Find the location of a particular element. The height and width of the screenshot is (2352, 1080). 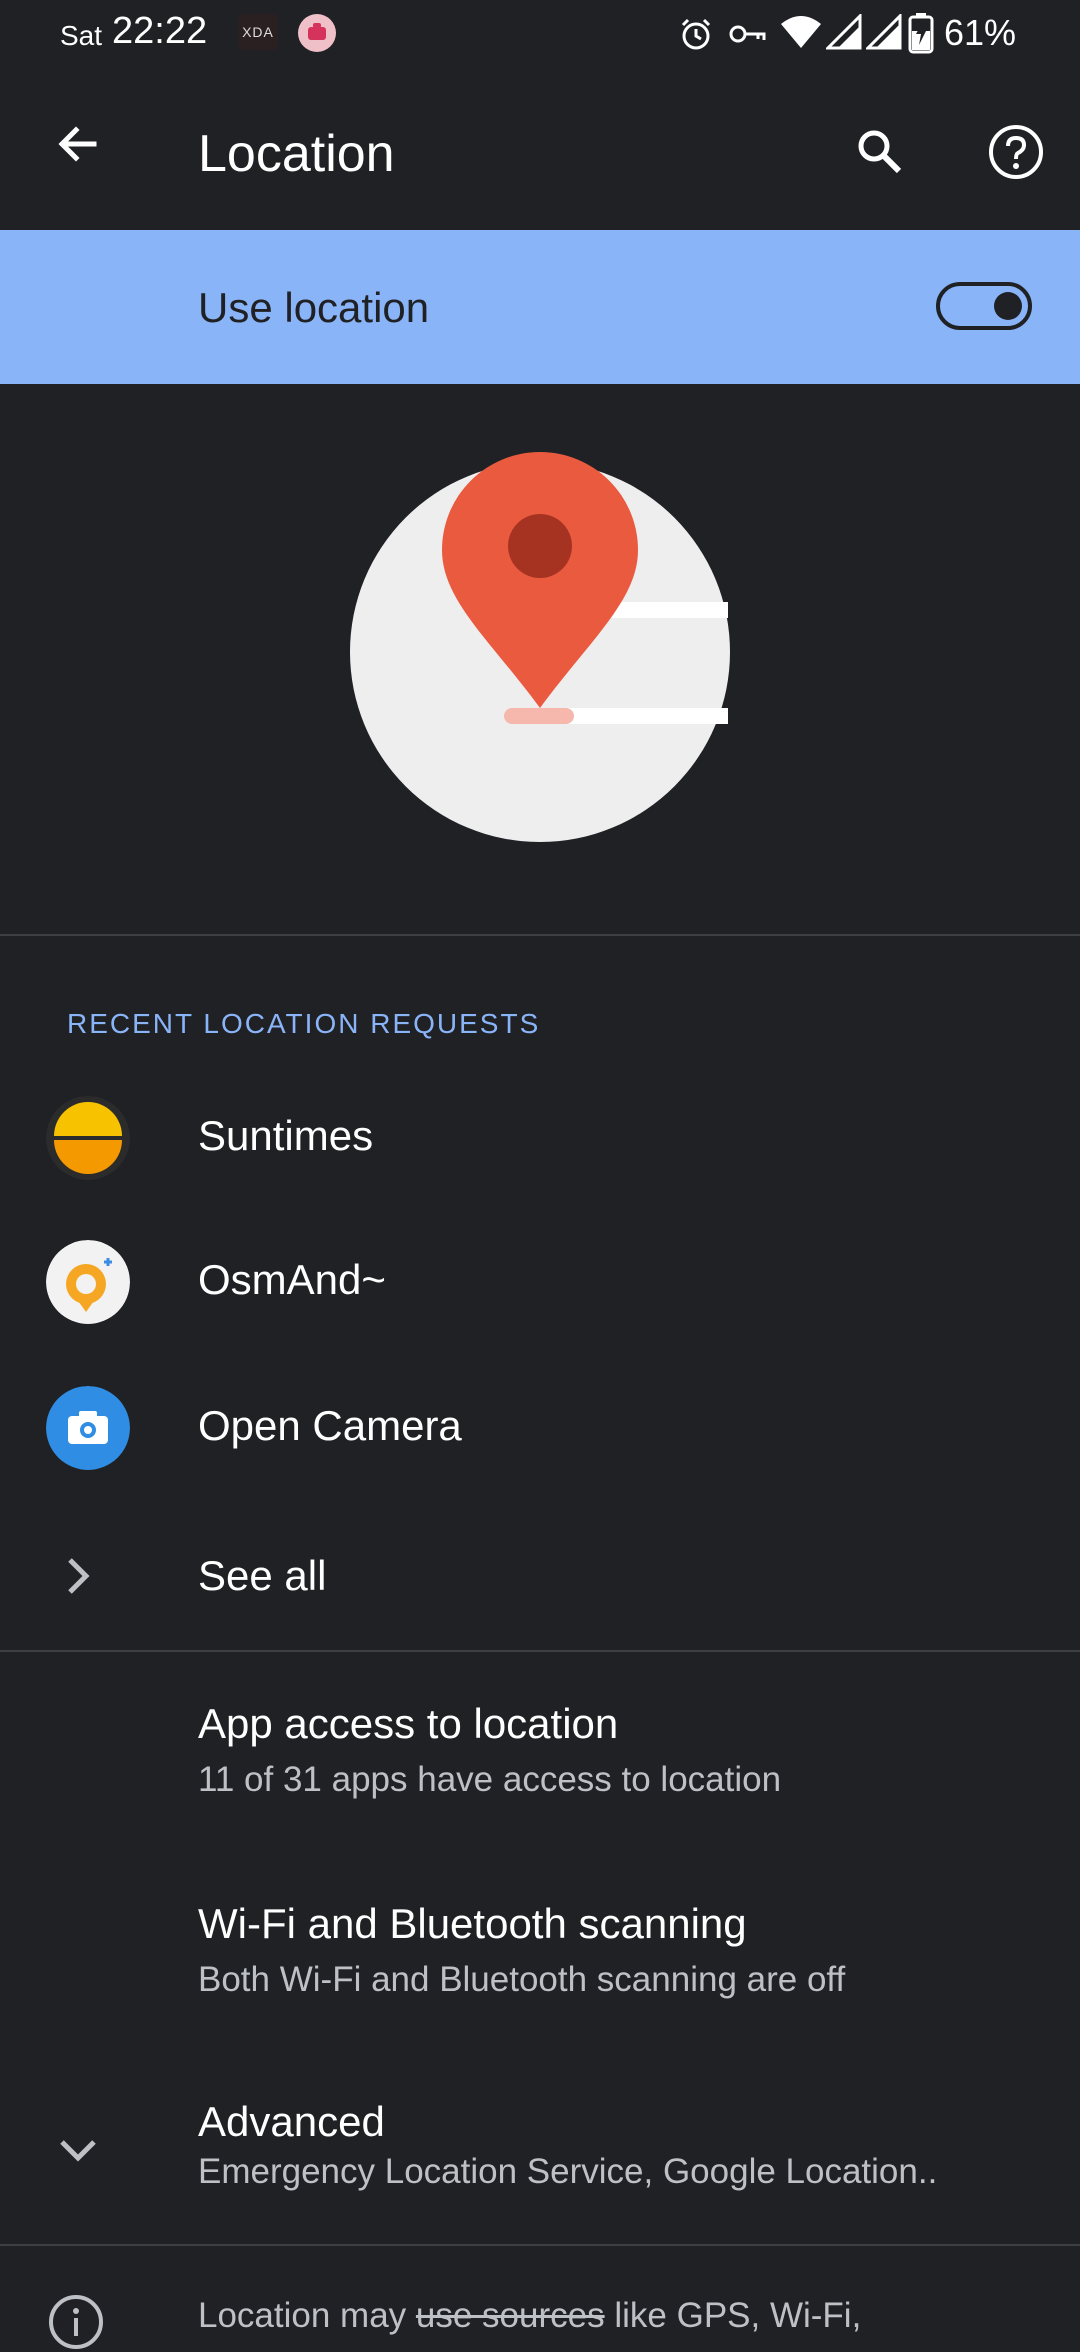

help-button is located at coordinates (1016, 152).